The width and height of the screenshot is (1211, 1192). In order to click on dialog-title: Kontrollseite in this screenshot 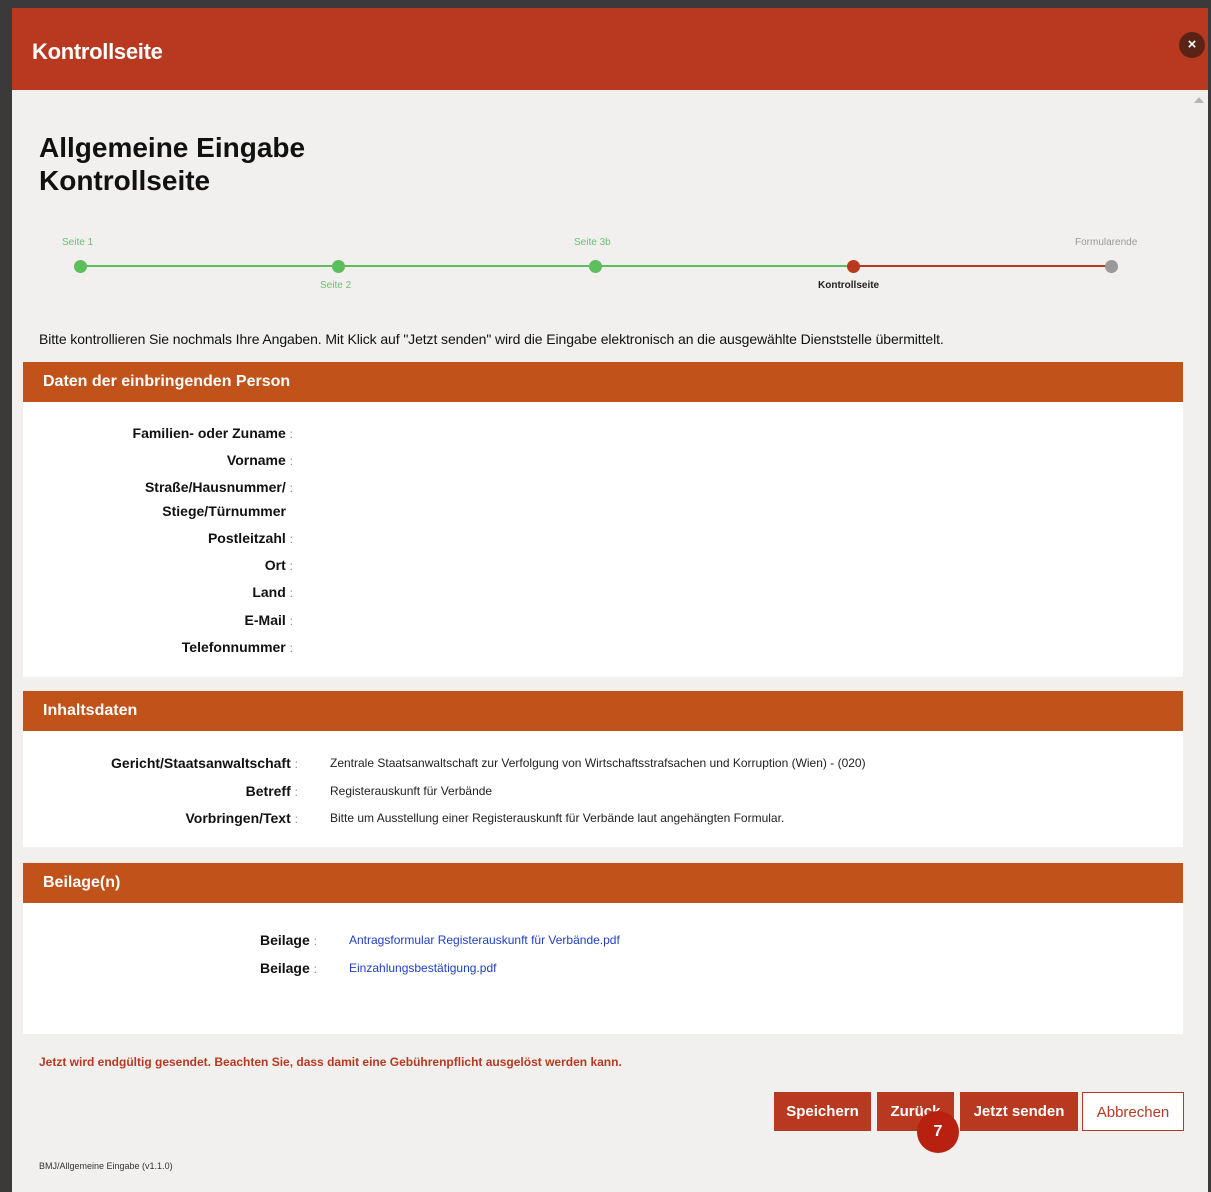, I will do `click(97, 51)`.